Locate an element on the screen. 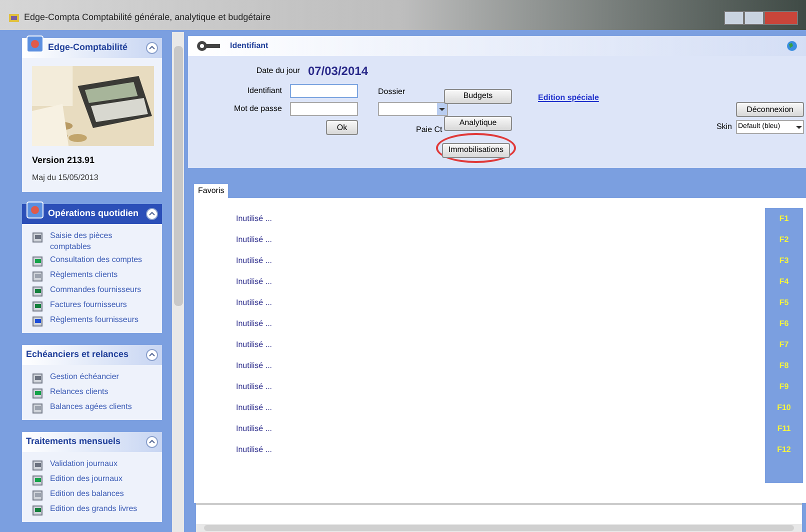 This screenshot has height=532, width=806. dossier-dropdown is located at coordinates (413, 109).